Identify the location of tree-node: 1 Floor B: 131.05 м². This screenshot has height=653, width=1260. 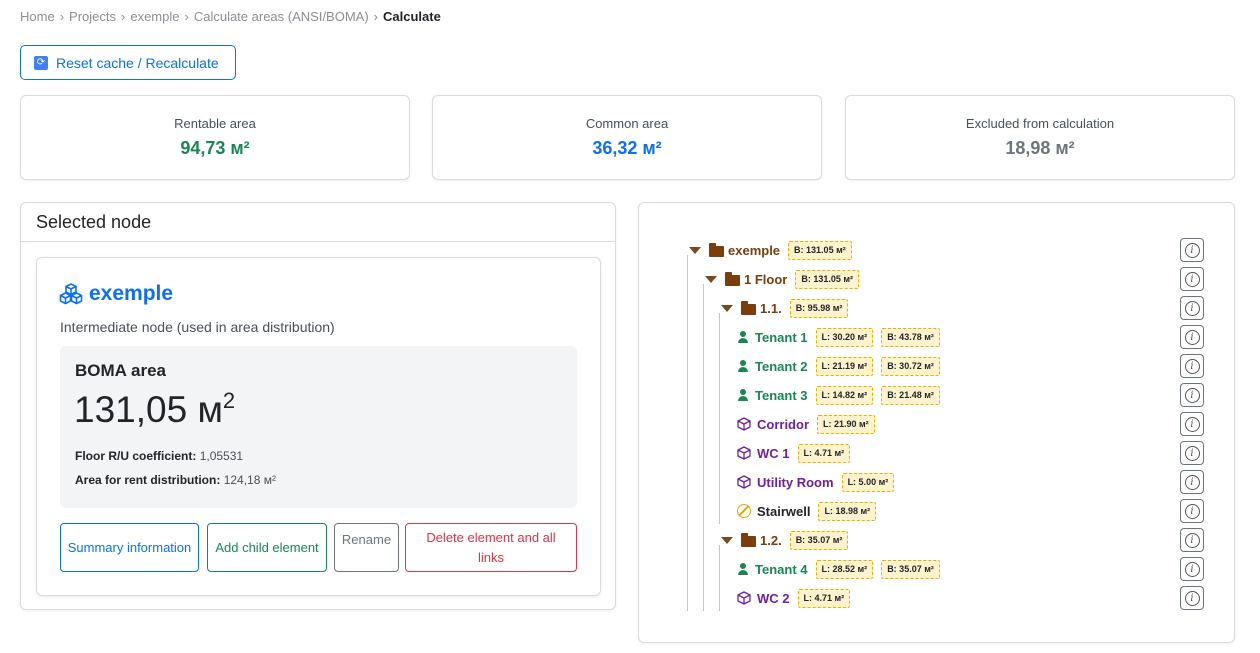
(782, 279).